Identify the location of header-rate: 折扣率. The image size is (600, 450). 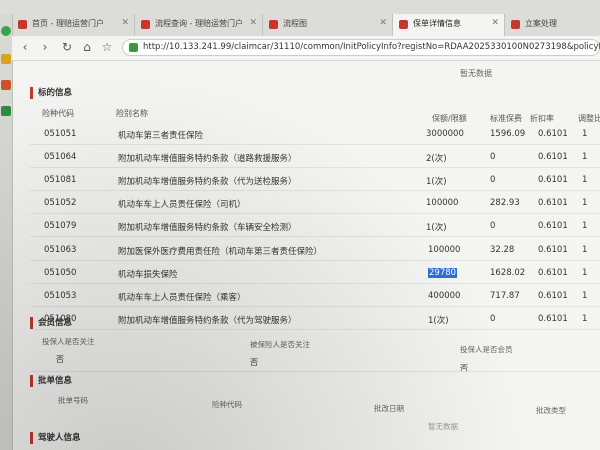
(542, 118).